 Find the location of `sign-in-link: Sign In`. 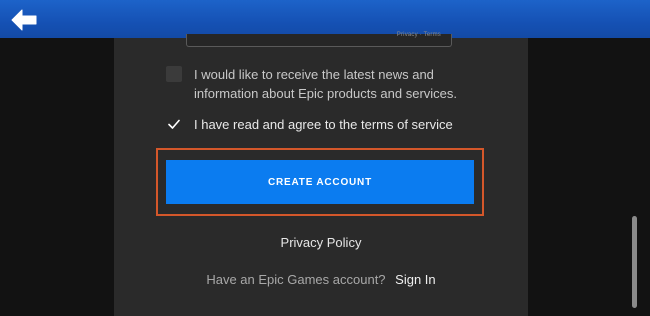

sign-in-link: Sign In is located at coordinates (415, 279).